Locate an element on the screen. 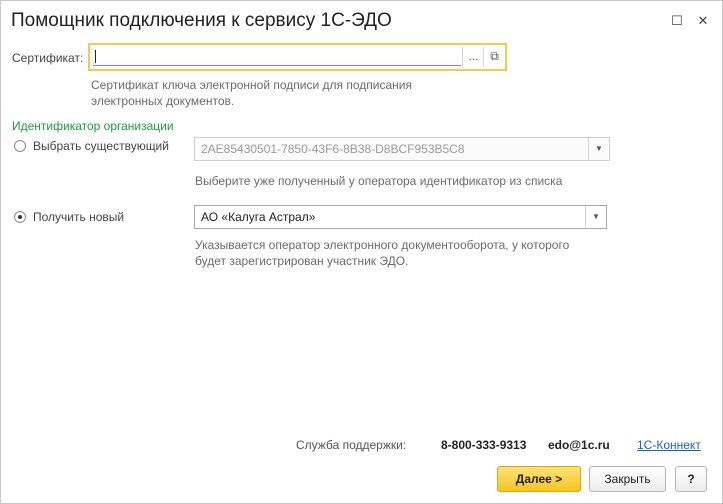 This screenshot has width=723, height=504. operator-value: АО «Калуга Астрал» is located at coordinates (258, 217).